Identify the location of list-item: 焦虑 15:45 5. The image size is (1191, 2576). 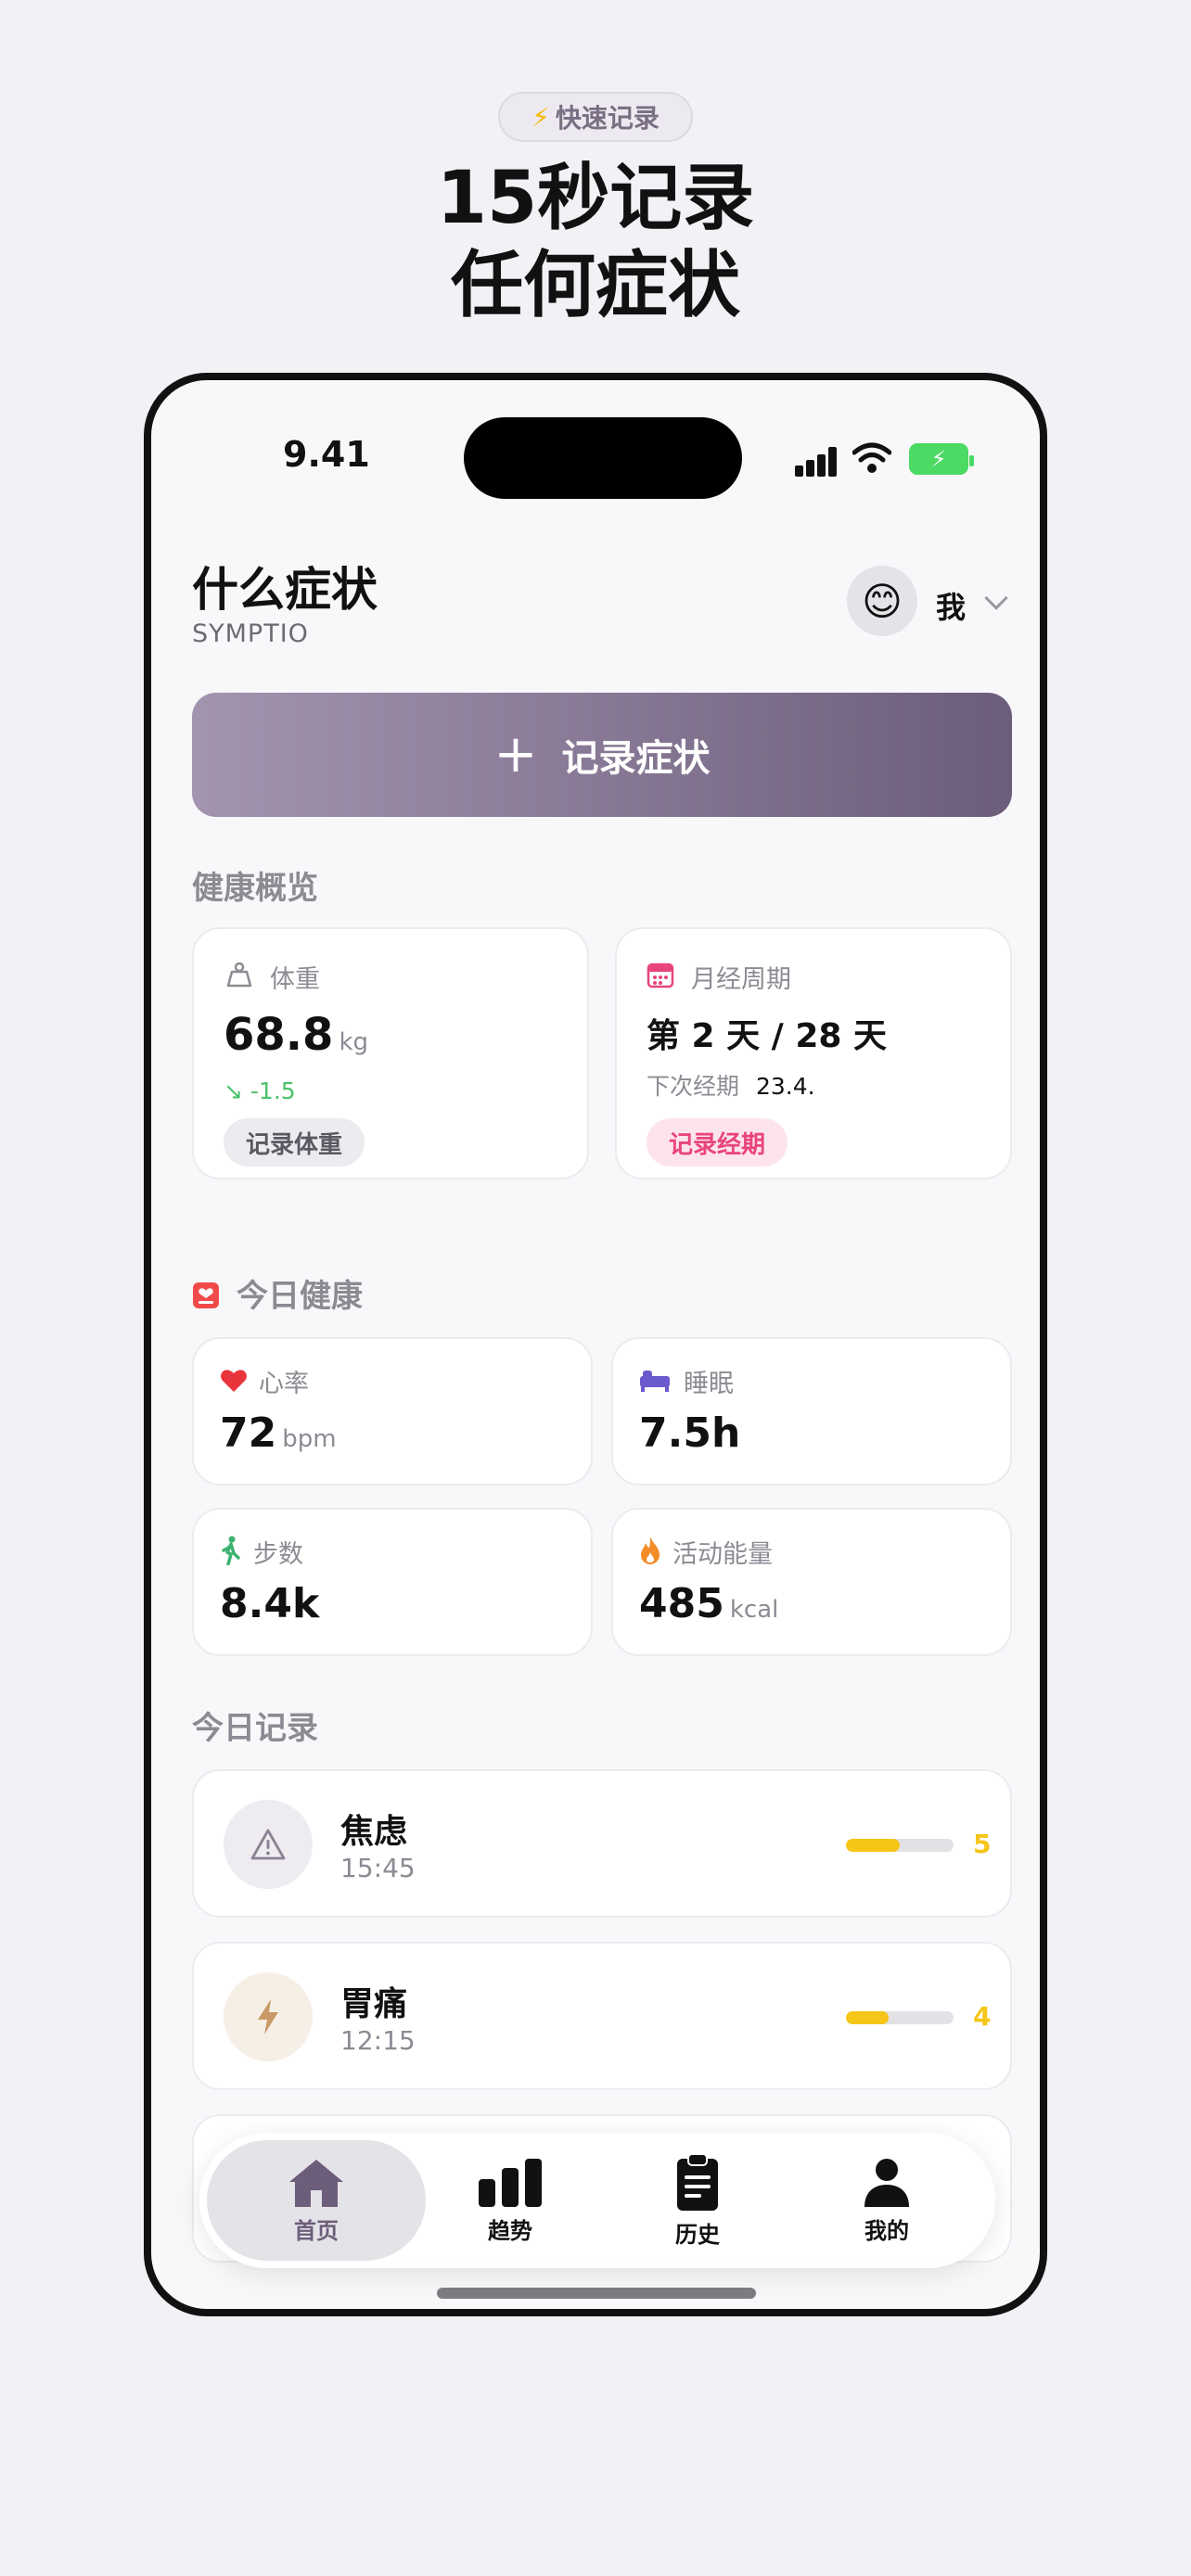
(602, 1843).